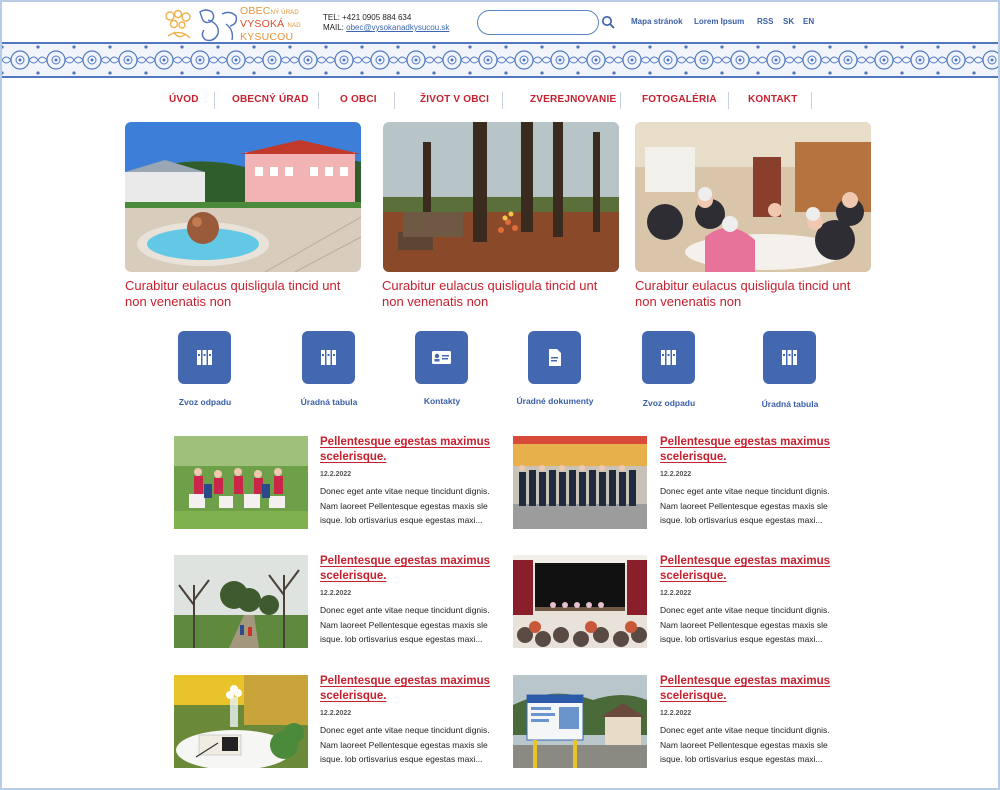 This screenshot has width=1000, height=790. What do you see at coordinates (788, 21) in the screenshot?
I see `lang-sk-link: SK` at bounding box center [788, 21].